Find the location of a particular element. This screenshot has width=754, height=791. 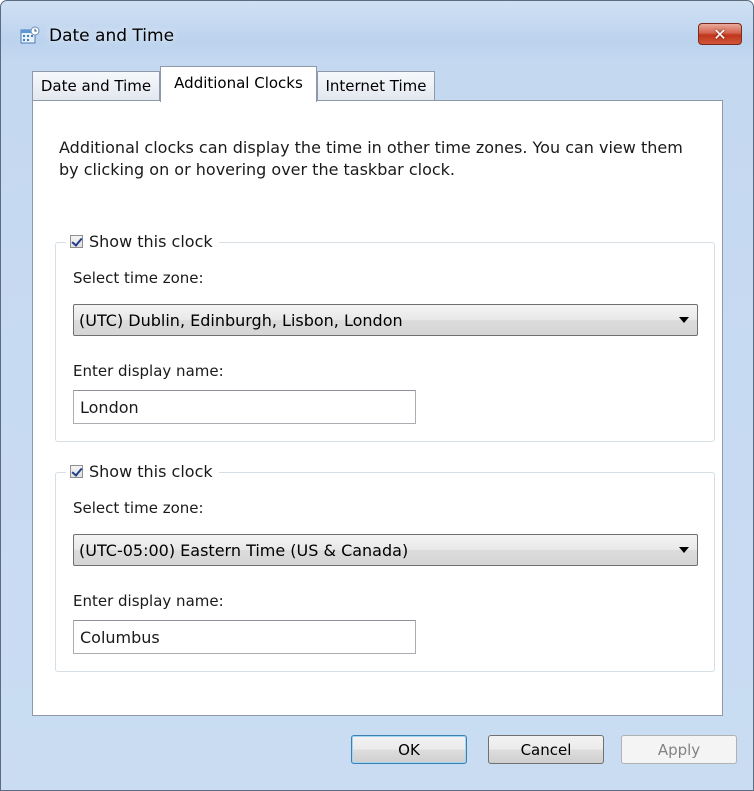

tab-internet-time: Internet Time is located at coordinates (376, 85).